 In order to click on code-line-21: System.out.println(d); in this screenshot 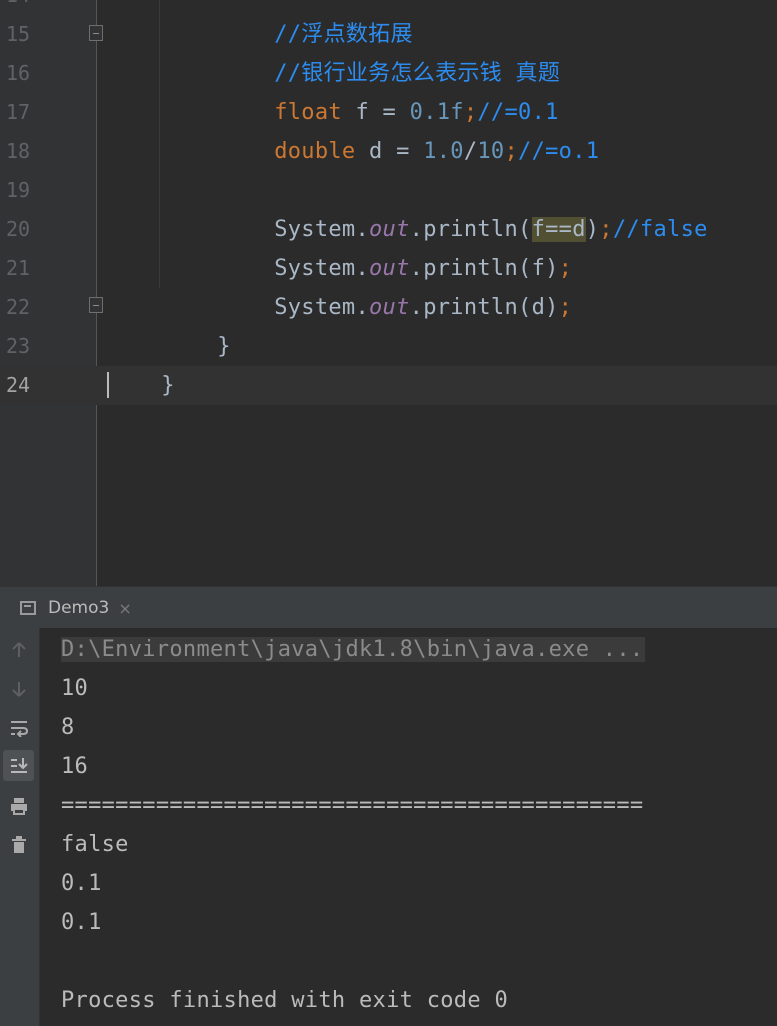, I will do `click(396, 284)`.